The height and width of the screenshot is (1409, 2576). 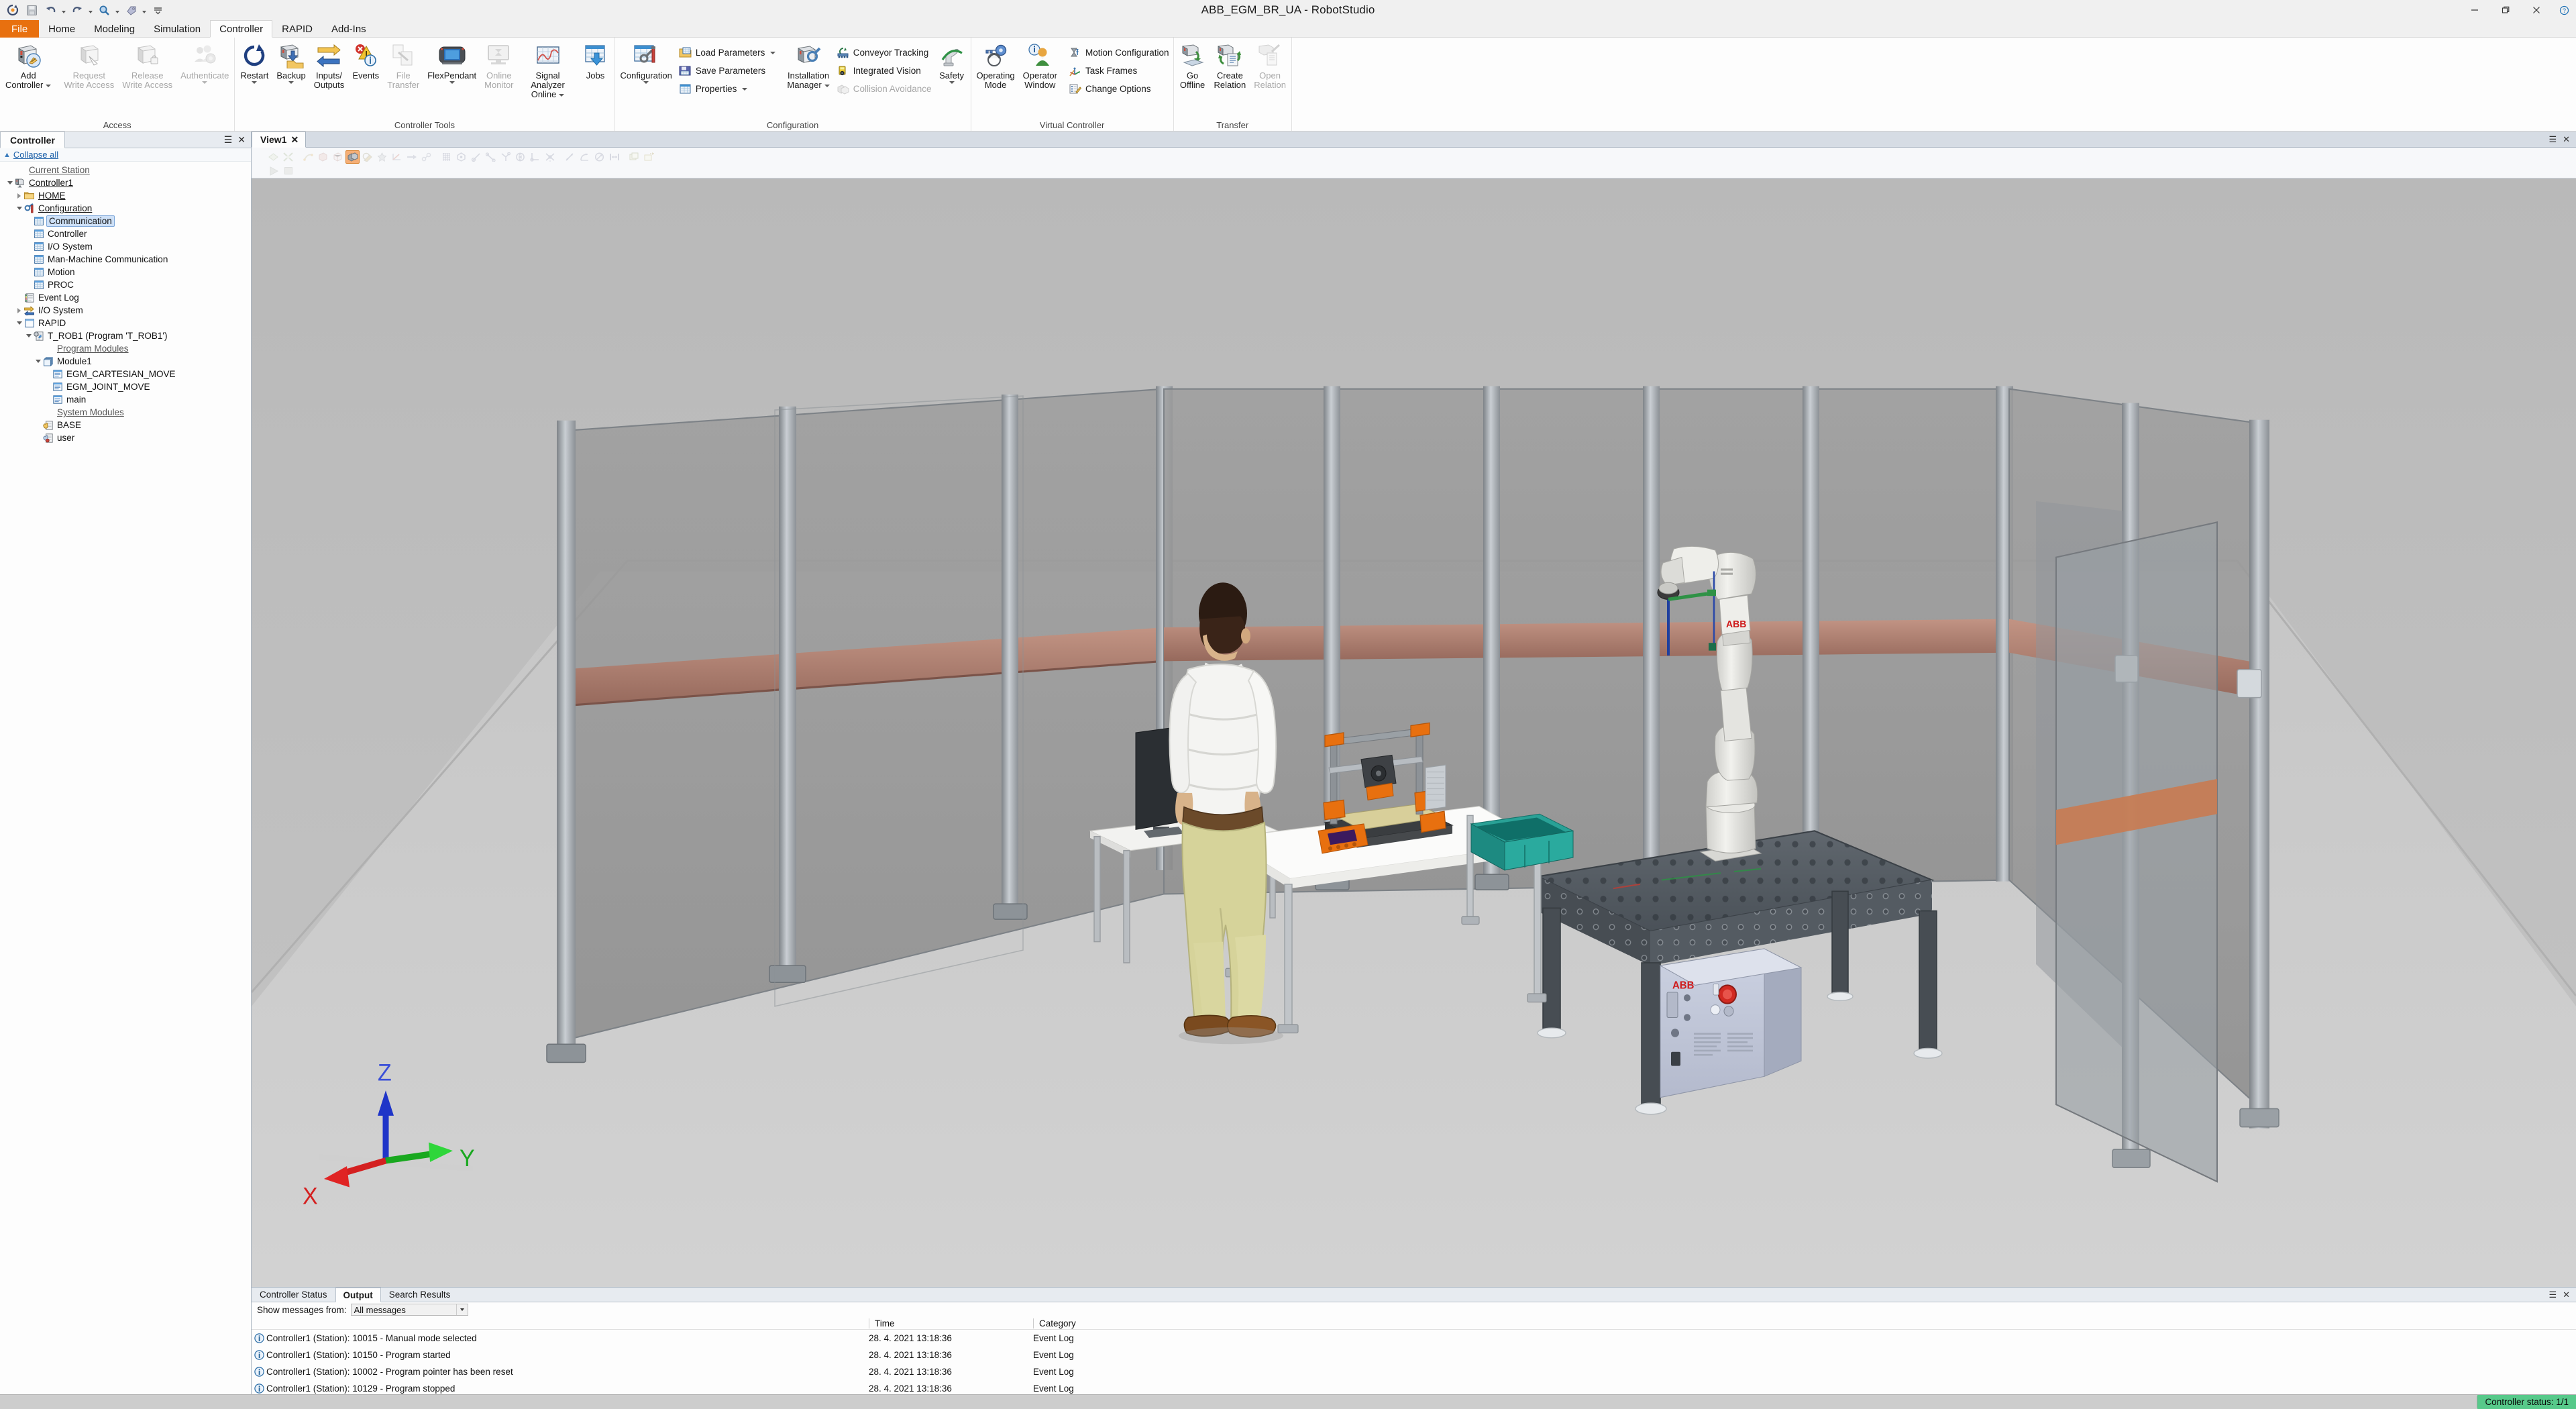 What do you see at coordinates (727, 52) in the screenshot?
I see `load-parameters-button: Load Parameters` at bounding box center [727, 52].